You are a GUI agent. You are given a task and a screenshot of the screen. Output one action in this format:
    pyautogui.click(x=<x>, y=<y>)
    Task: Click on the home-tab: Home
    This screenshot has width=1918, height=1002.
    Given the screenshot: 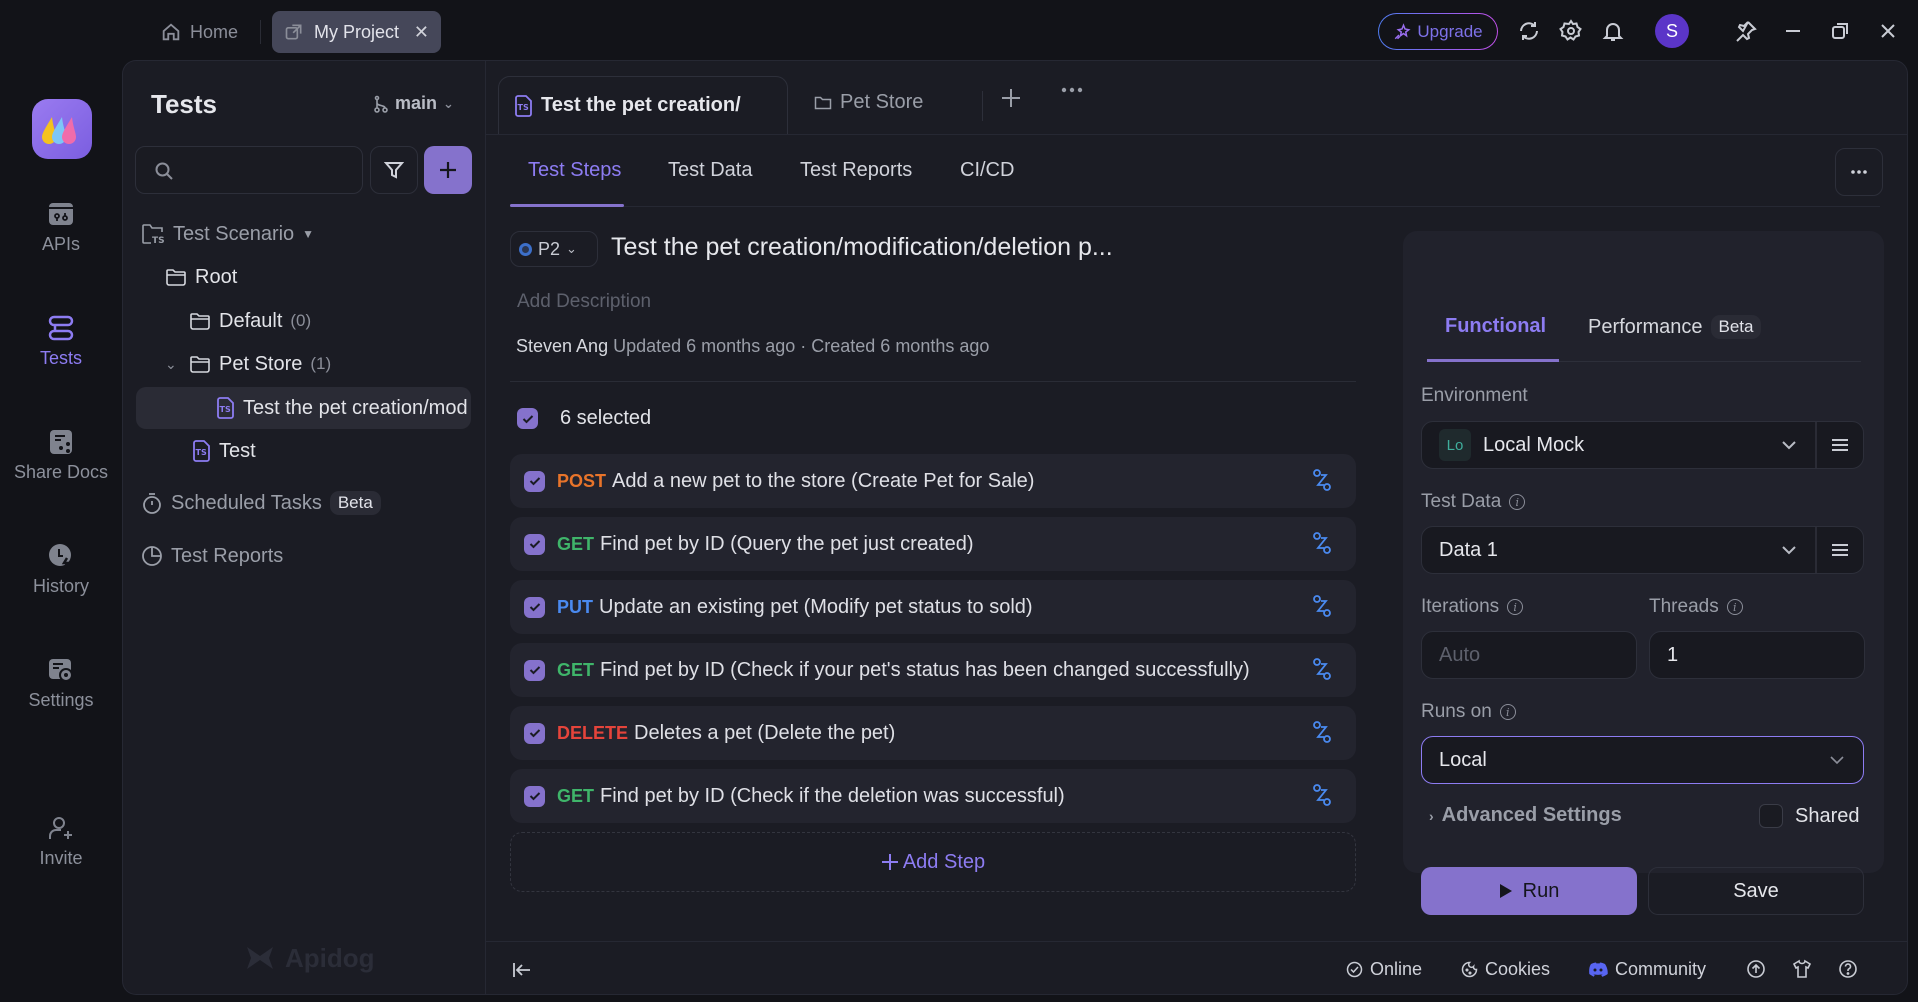 What is the action you would take?
    pyautogui.click(x=199, y=32)
    